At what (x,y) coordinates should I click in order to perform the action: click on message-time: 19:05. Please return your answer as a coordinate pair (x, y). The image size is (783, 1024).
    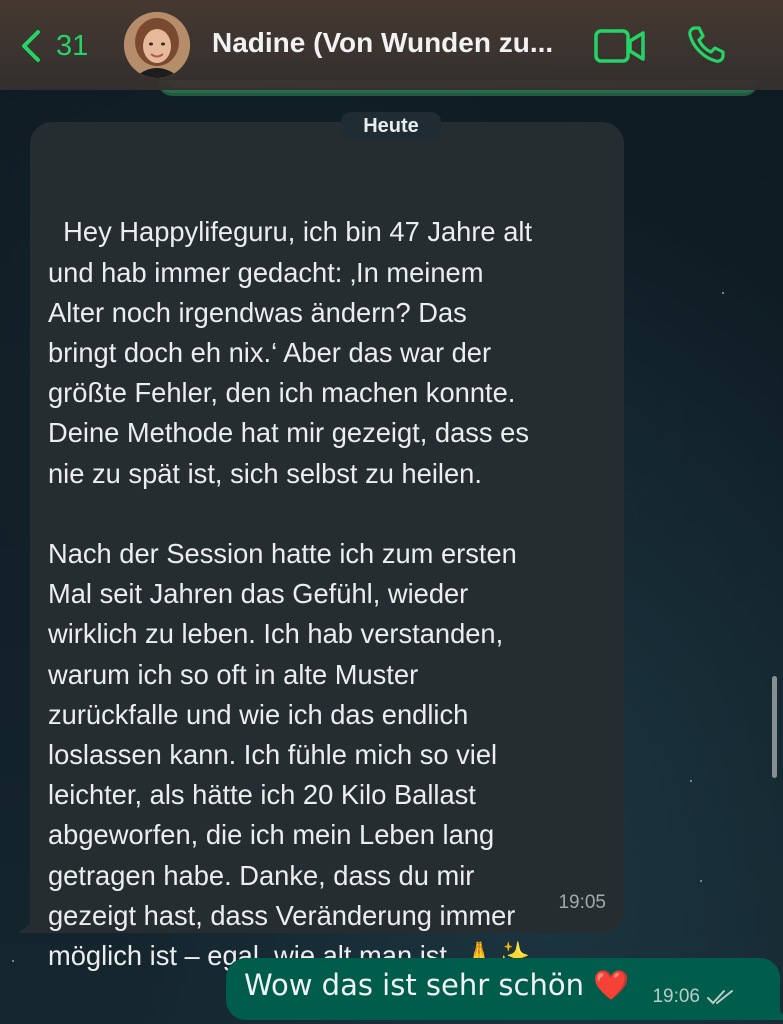
    Looking at the image, I should click on (582, 902).